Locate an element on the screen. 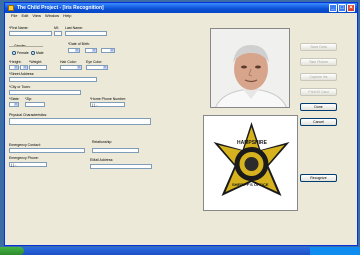  take-picture-button: Take Picture is located at coordinates (318, 62).